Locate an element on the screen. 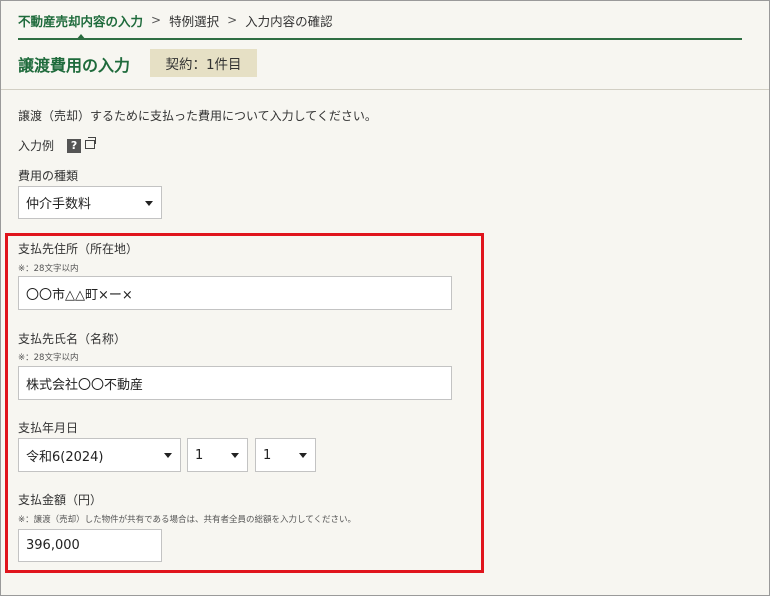 The height and width of the screenshot is (596, 770). payment-amount-note: ※：譲渡（売却）した物件が共有である場合は、共有者全員の総額を入力してください。 is located at coordinates (187, 520).